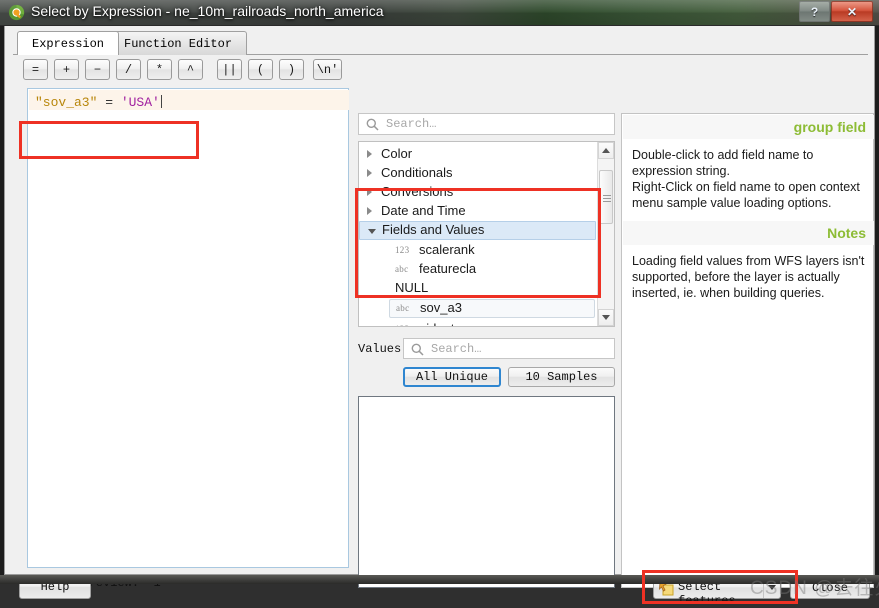  What do you see at coordinates (109, 102) in the screenshot?
I see `expression-operator-token: =` at bounding box center [109, 102].